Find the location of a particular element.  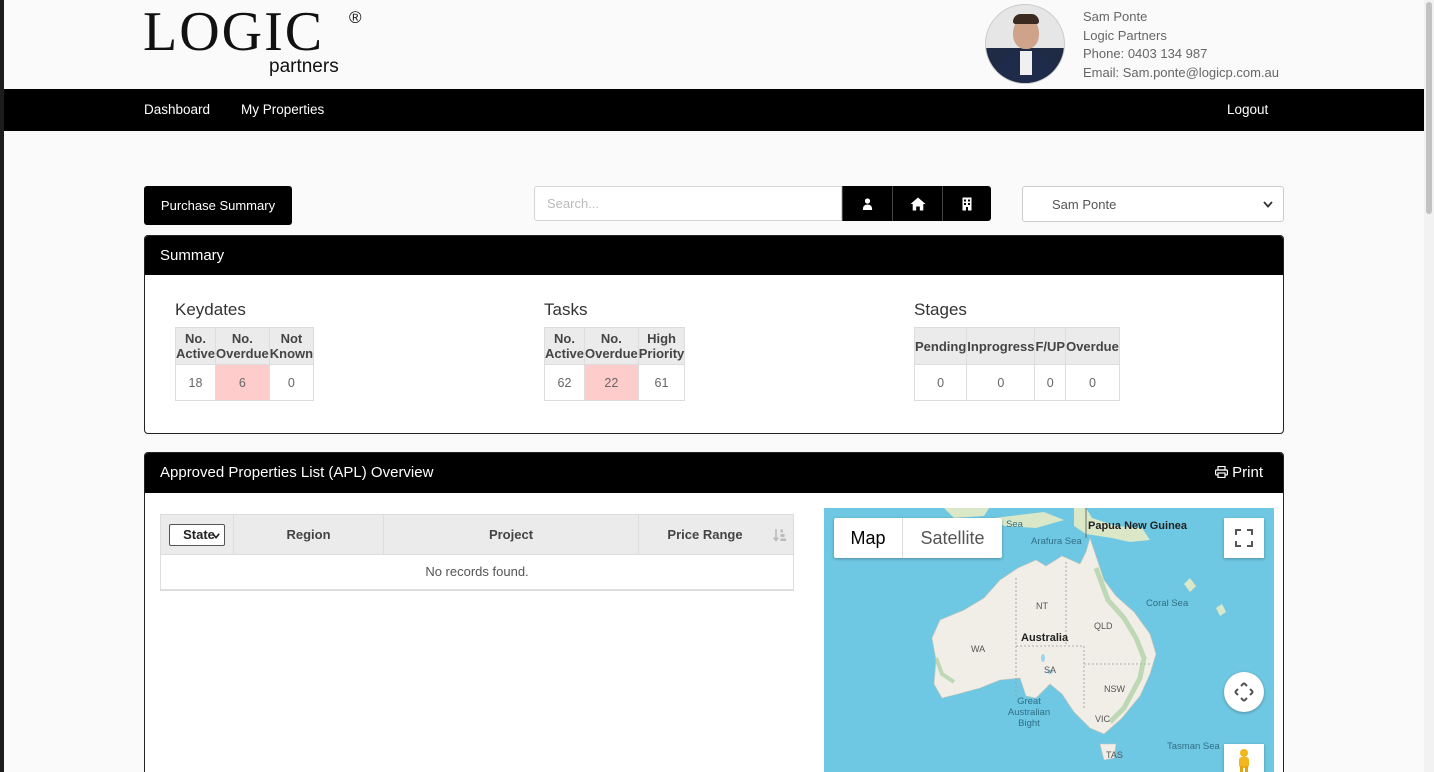

tasks-header-active: No. Active is located at coordinates (564, 346).